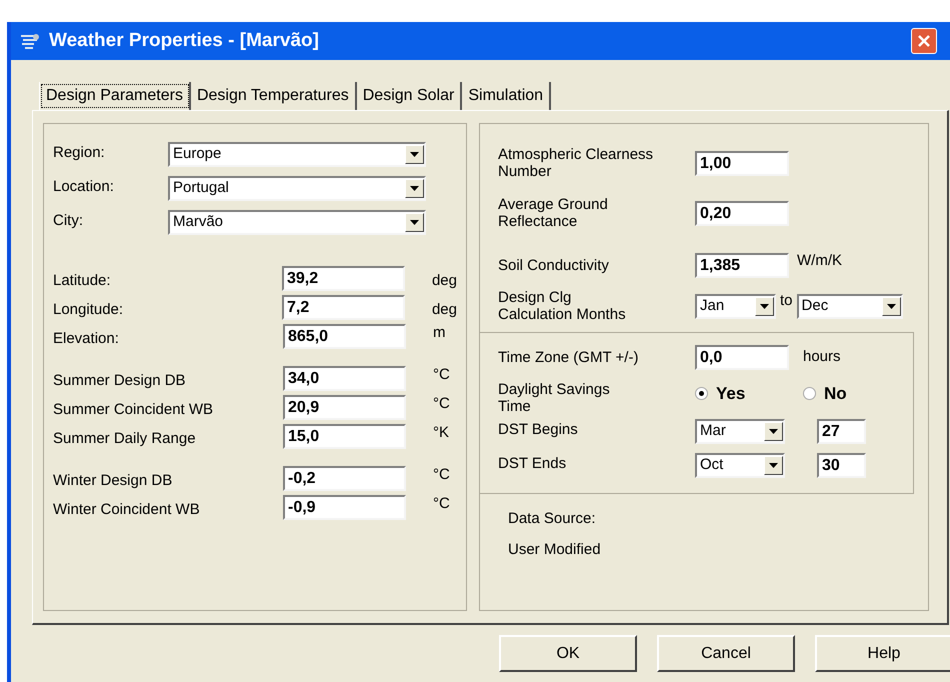  Describe the element at coordinates (742, 163) in the screenshot. I see `input-field: 1,00` at that location.